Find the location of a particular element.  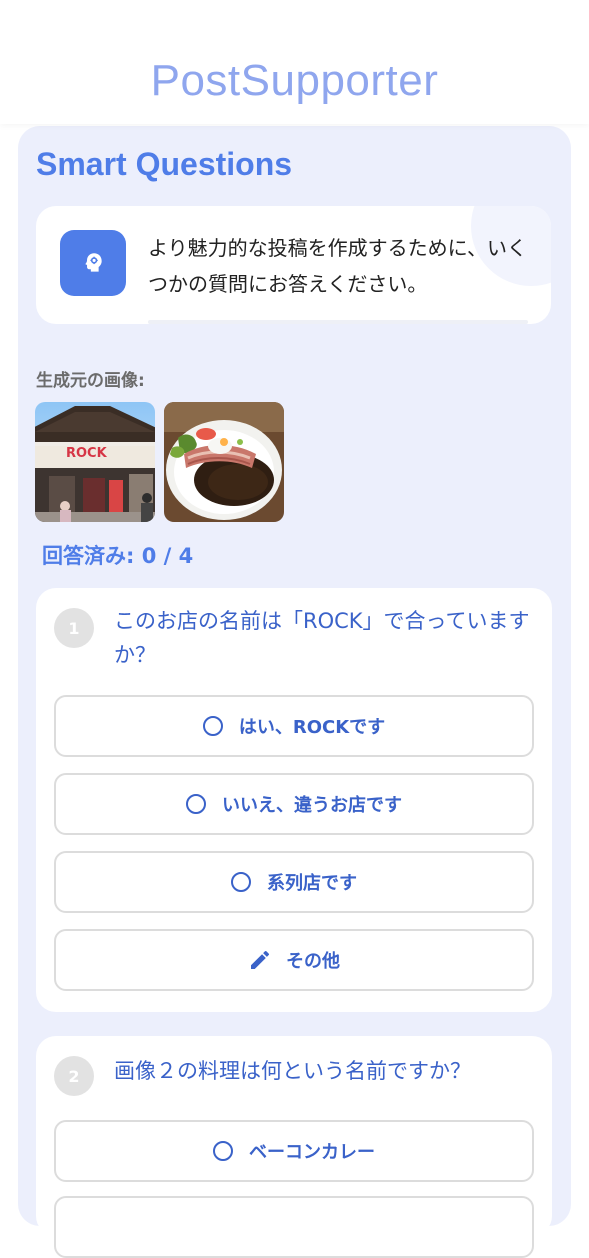

option-yes-rock: はい、ROCKです is located at coordinates (294, 726).